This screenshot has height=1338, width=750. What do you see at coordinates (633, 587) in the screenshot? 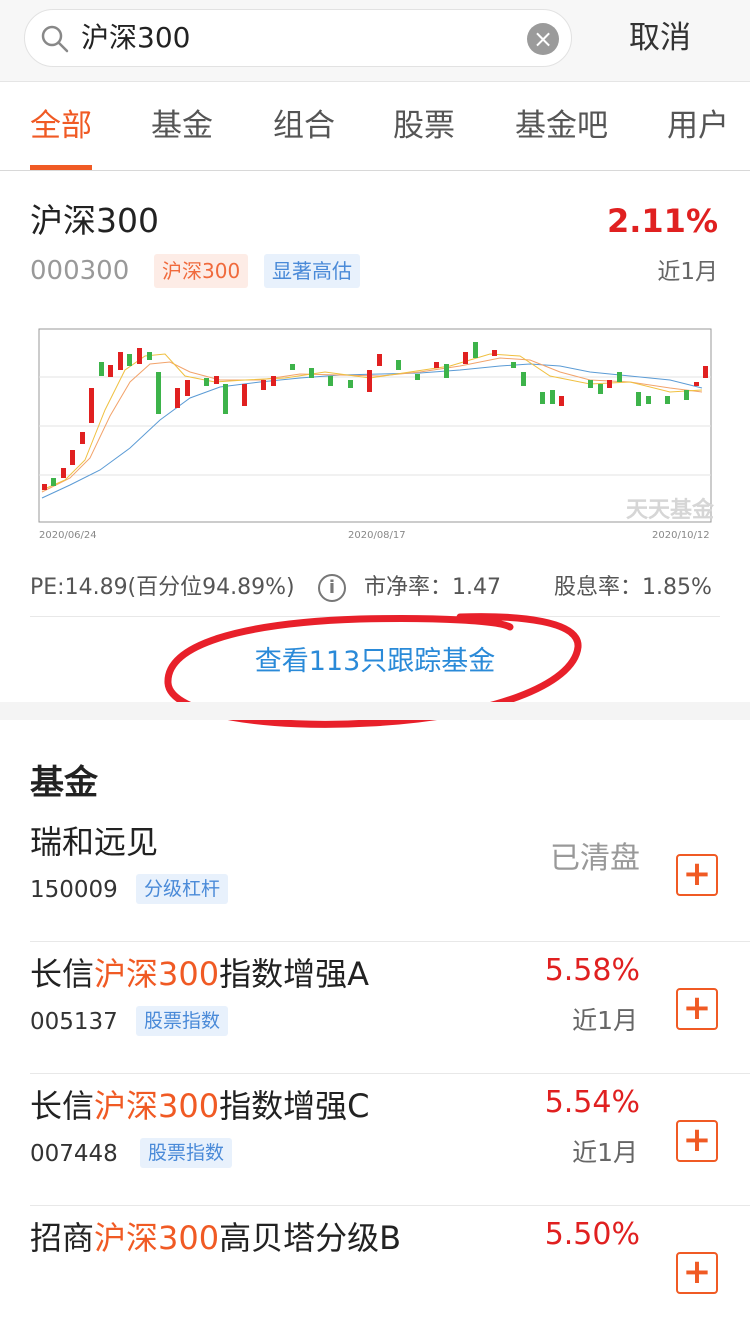
I see `dividend-metric: 股息率：1.85%` at bounding box center [633, 587].